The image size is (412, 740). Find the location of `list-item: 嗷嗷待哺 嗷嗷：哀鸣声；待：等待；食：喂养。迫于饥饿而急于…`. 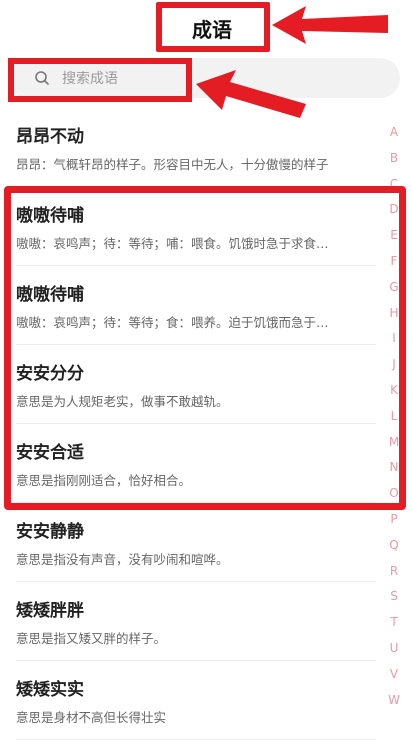

list-item: 嗷嗷待哺 嗷嗷：哀鸣声；待：等待；食：喂养。迫于饥饿而急于… is located at coordinates (196, 305).